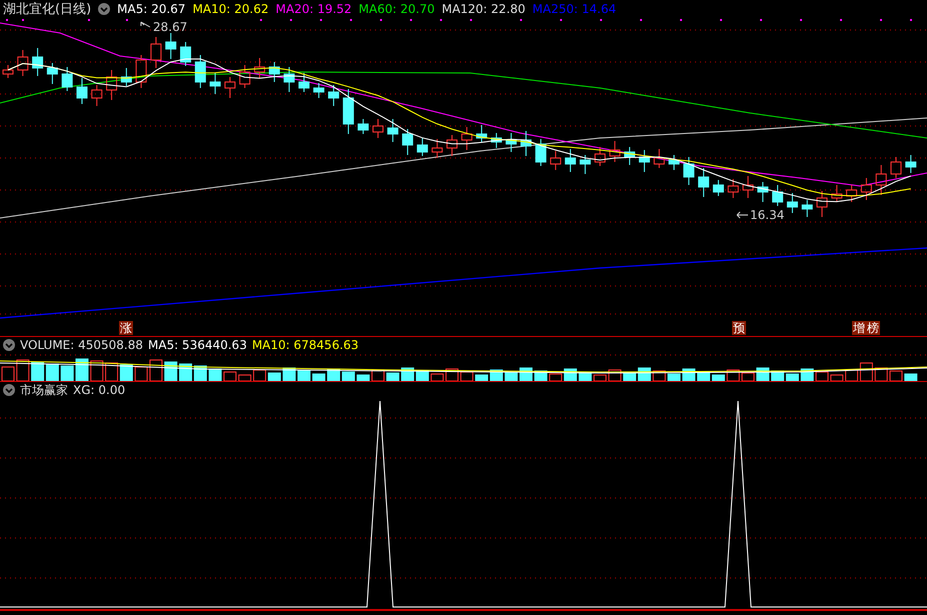 This screenshot has height=615, width=927. What do you see at coordinates (126, 328) in the screenshot?
I see `signal-marker: 涨` at bounding box center [126, 328].